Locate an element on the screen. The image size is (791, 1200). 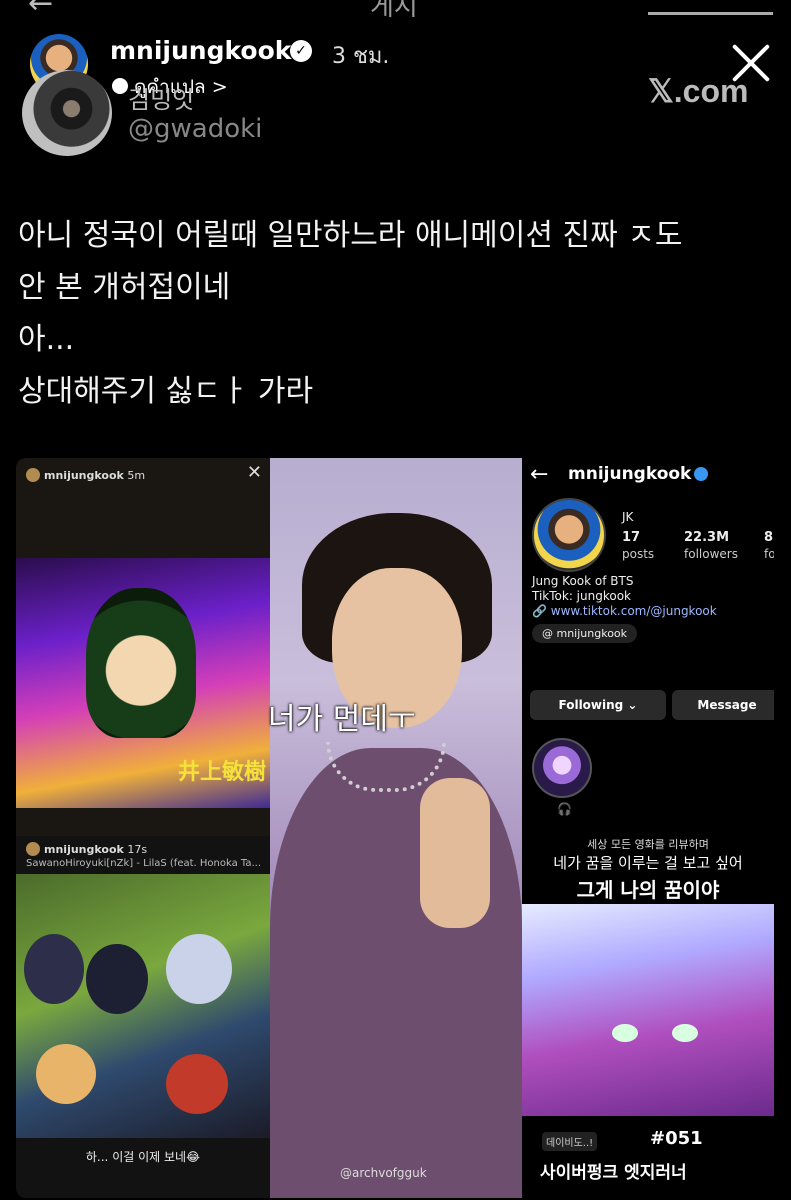
following-button: Following ⌄ is located at coordinates (598, 705).